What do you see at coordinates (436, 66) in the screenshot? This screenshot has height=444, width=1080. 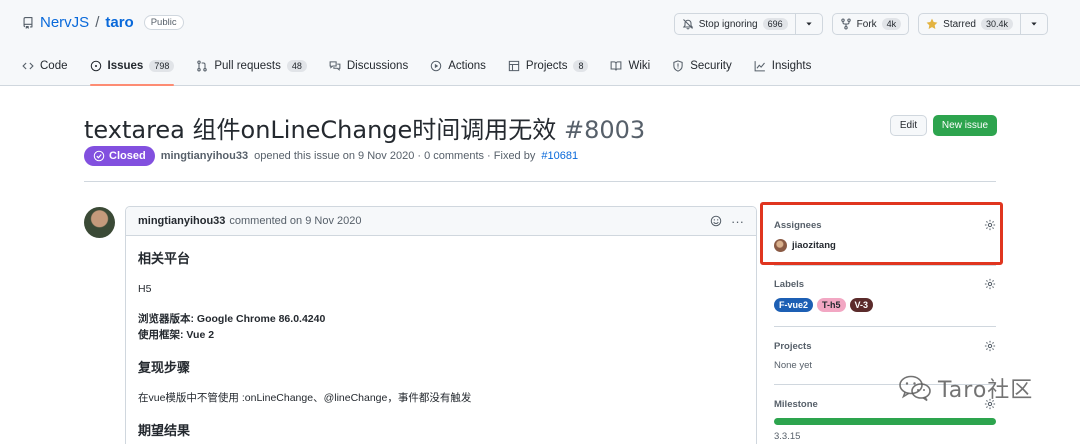 I see `play-icon` at bounding box center [436, 66].